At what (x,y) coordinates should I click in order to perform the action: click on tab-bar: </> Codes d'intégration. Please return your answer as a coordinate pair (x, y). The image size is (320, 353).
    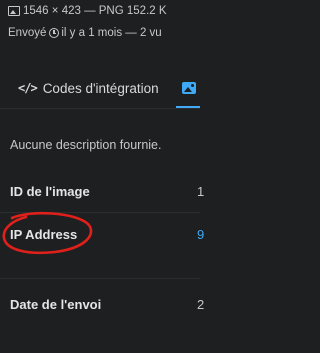
    Looking at the image, I should click on (100, 88).